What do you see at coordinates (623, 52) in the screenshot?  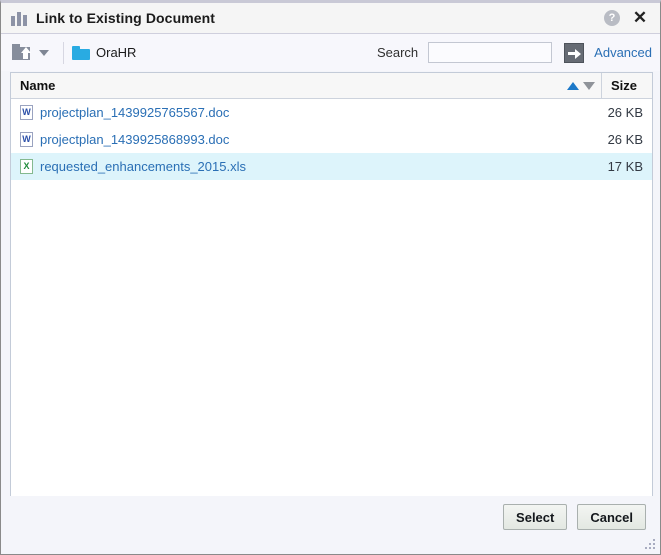 I see `advanced-search-link: Advanced` at bounding box center [623, 52].